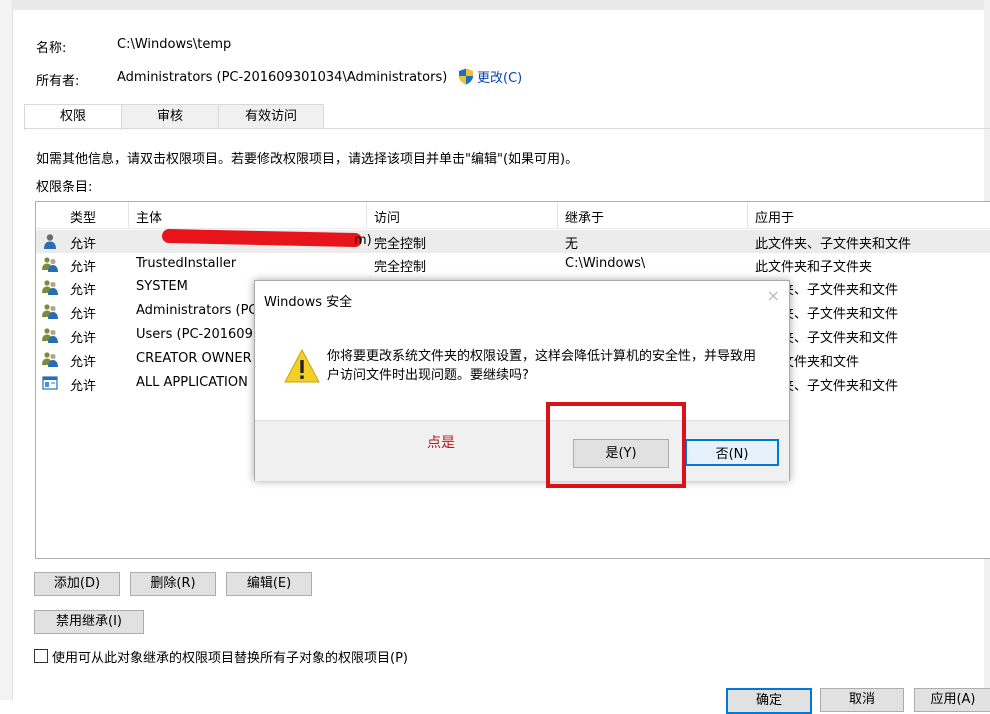 This screenshot has height=714, width=990. Describe the element at coordinates (83, 216) in the screenshot. I see `column-type: 类型` at that location.